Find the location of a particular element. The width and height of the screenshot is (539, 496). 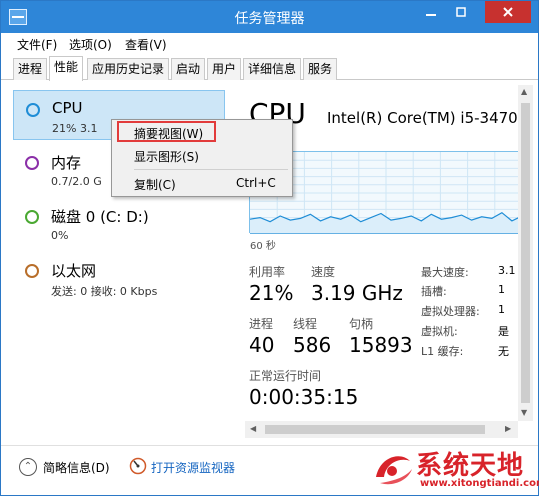

menu-view: 查看(V) is located at coordinates (146, 44).